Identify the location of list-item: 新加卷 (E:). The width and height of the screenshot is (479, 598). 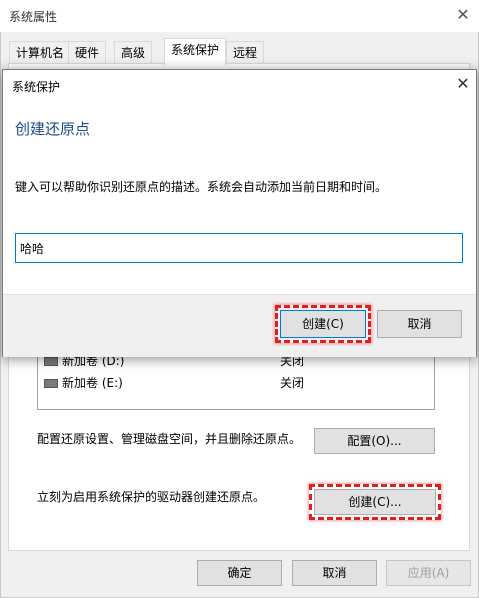
(83, 383).